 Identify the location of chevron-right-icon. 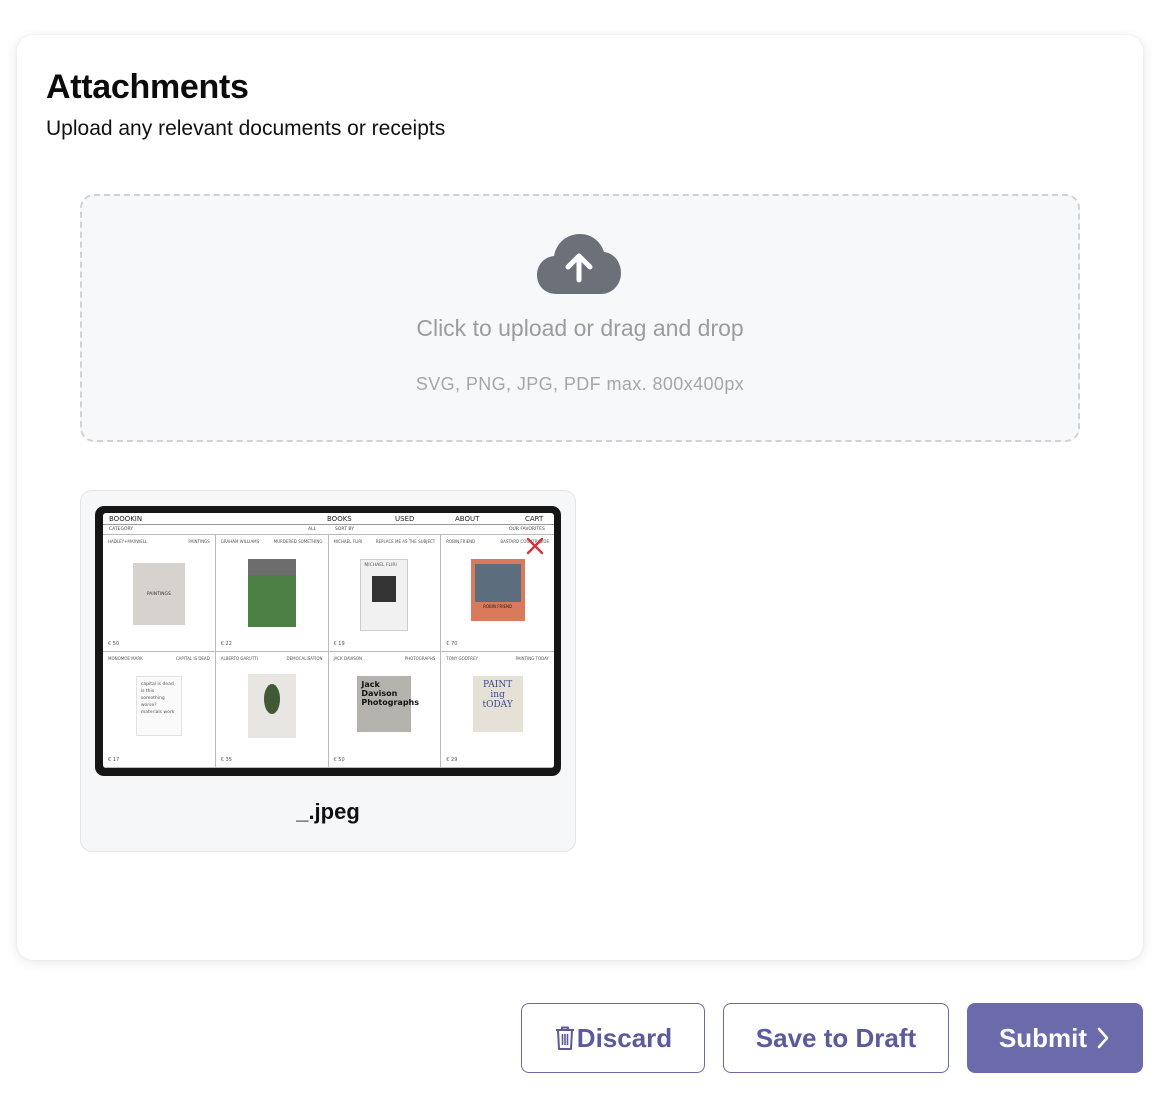
(1103, 1038).